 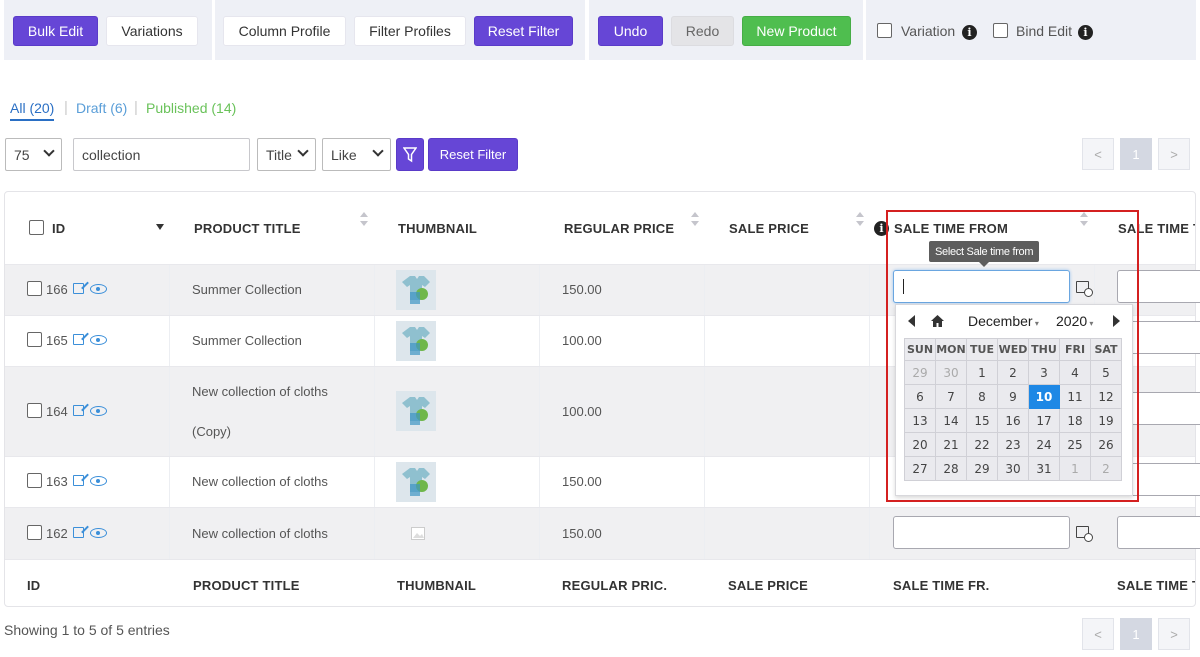 What do you see at coordinates (410, 154) in the screenshot?
I see `filter-funnel-button` at bounding box center [410, 154].